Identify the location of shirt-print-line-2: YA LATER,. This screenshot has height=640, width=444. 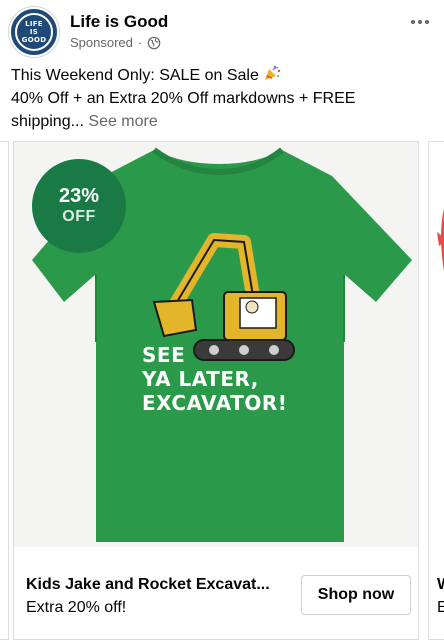
(200, 379).